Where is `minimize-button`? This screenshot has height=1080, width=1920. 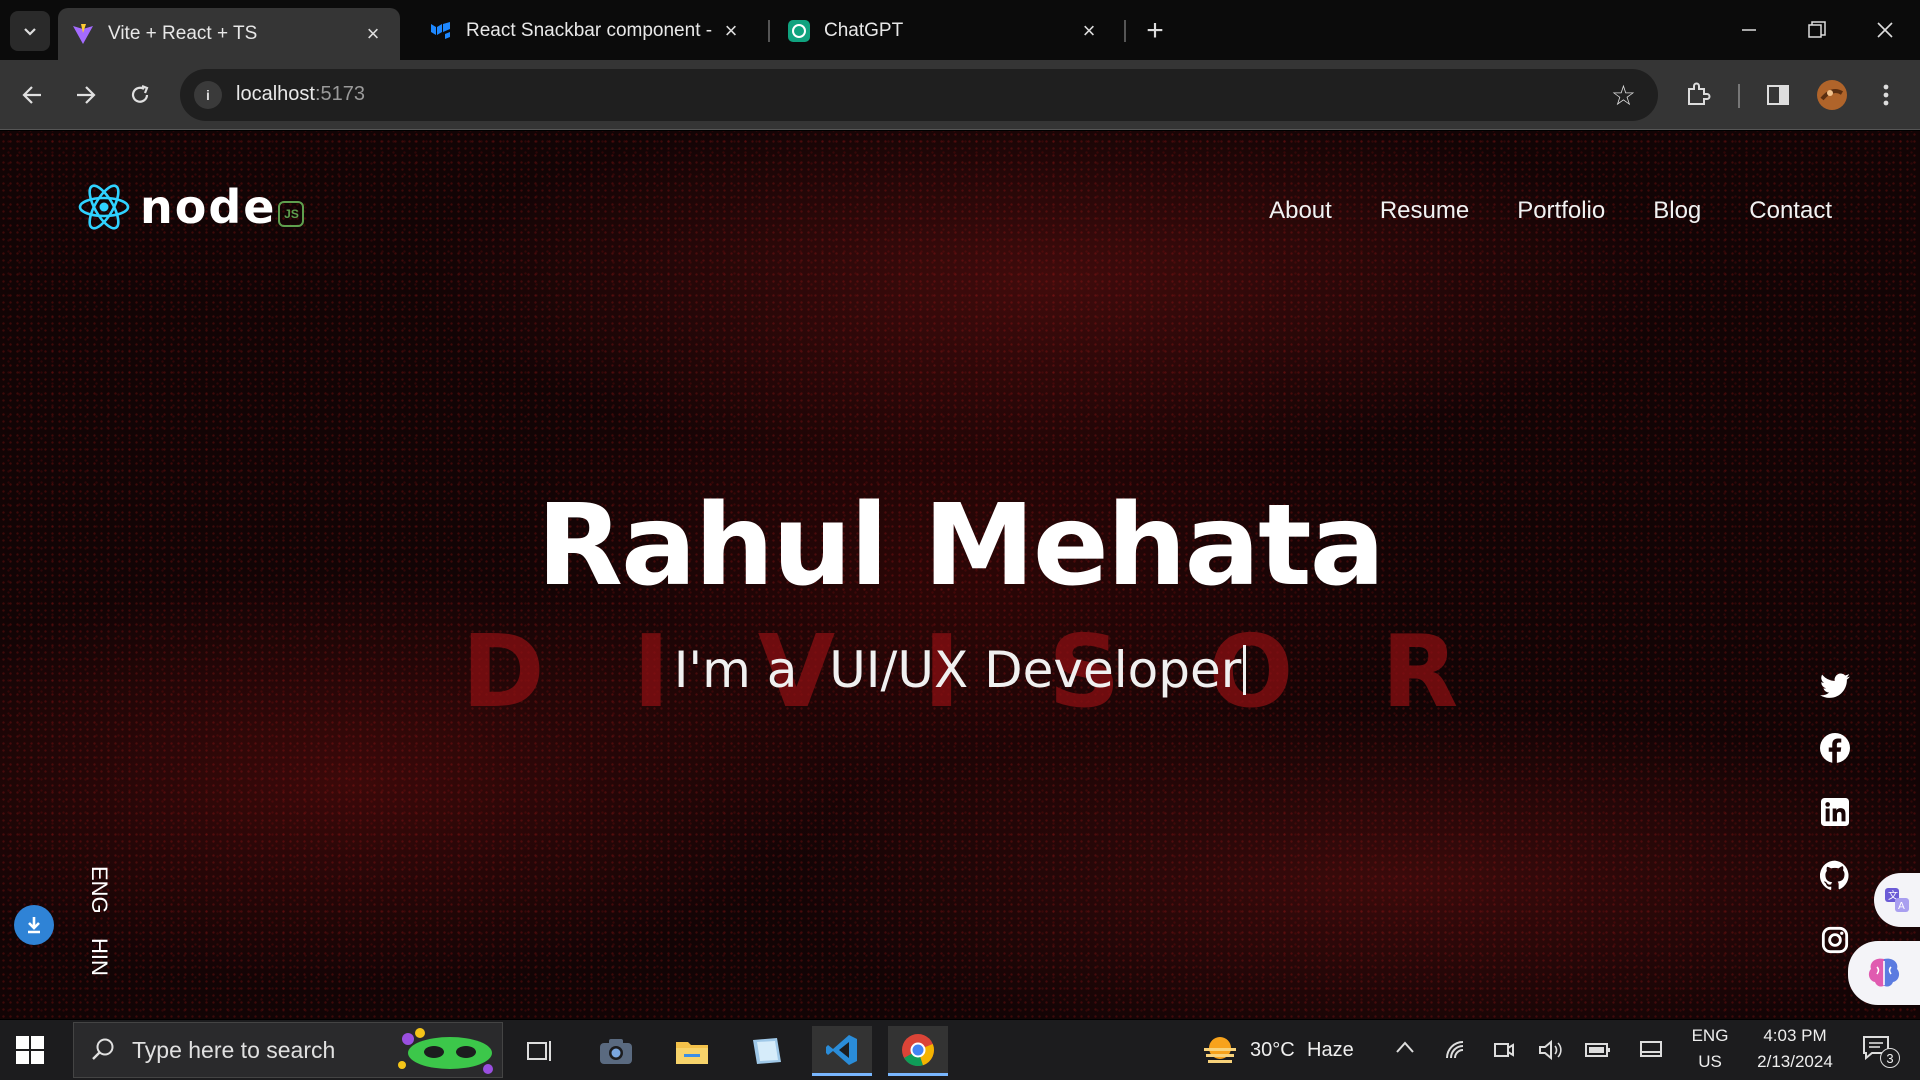 minimize-button is located at coordinates (1749, 30).